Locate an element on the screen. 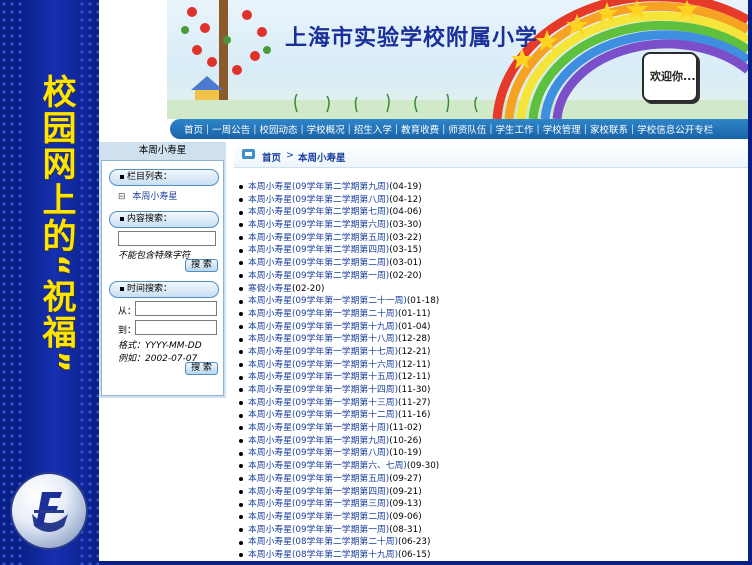  category-list-header: 栏目列表： is located at coordinates (164, 177).